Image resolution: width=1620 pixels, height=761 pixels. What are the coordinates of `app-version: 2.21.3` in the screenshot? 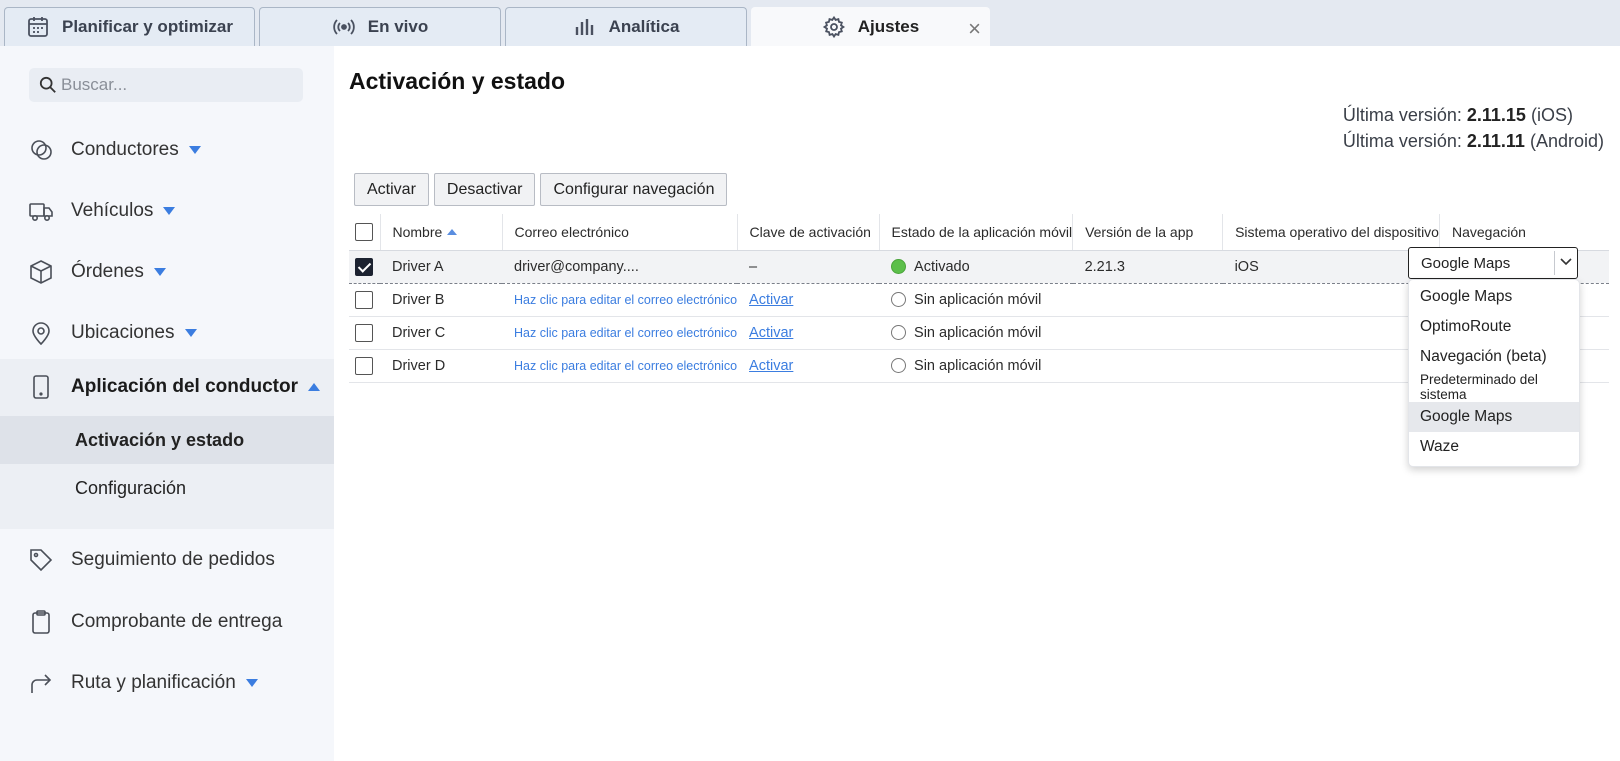 It's located at (1147, 266).